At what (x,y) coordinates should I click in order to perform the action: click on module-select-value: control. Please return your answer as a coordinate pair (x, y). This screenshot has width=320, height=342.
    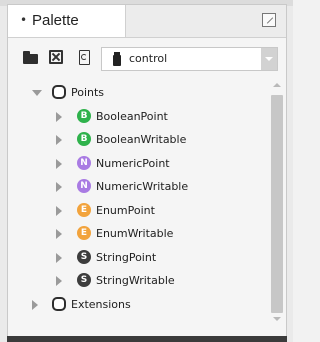
    Looking at the image, I should click on (148, 58).